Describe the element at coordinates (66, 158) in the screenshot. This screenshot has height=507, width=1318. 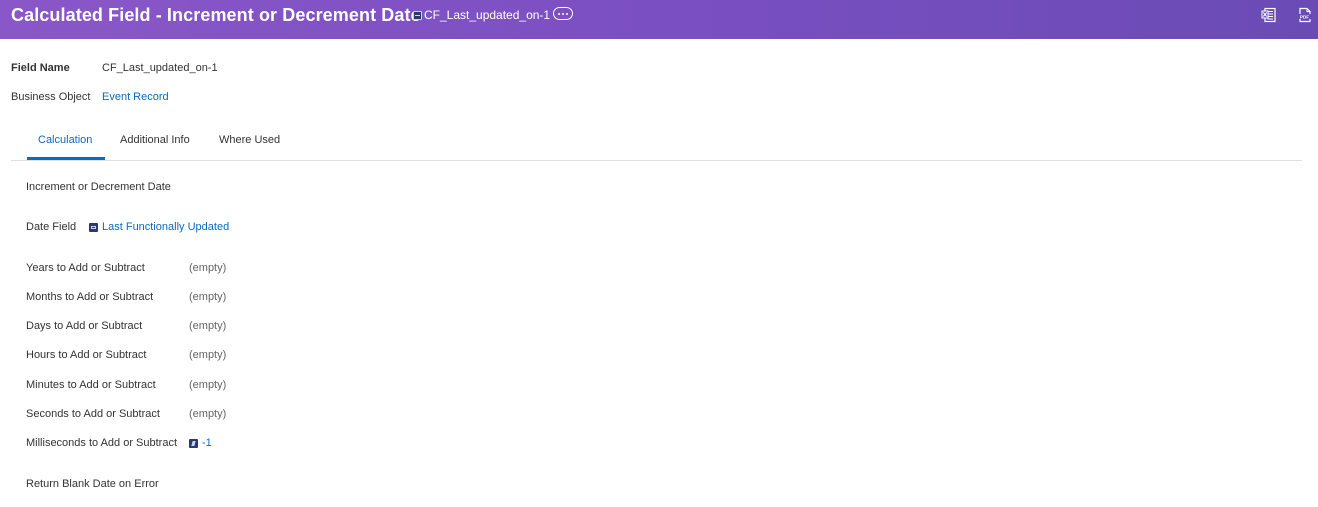
I see `active-tab-indicator` at that location.